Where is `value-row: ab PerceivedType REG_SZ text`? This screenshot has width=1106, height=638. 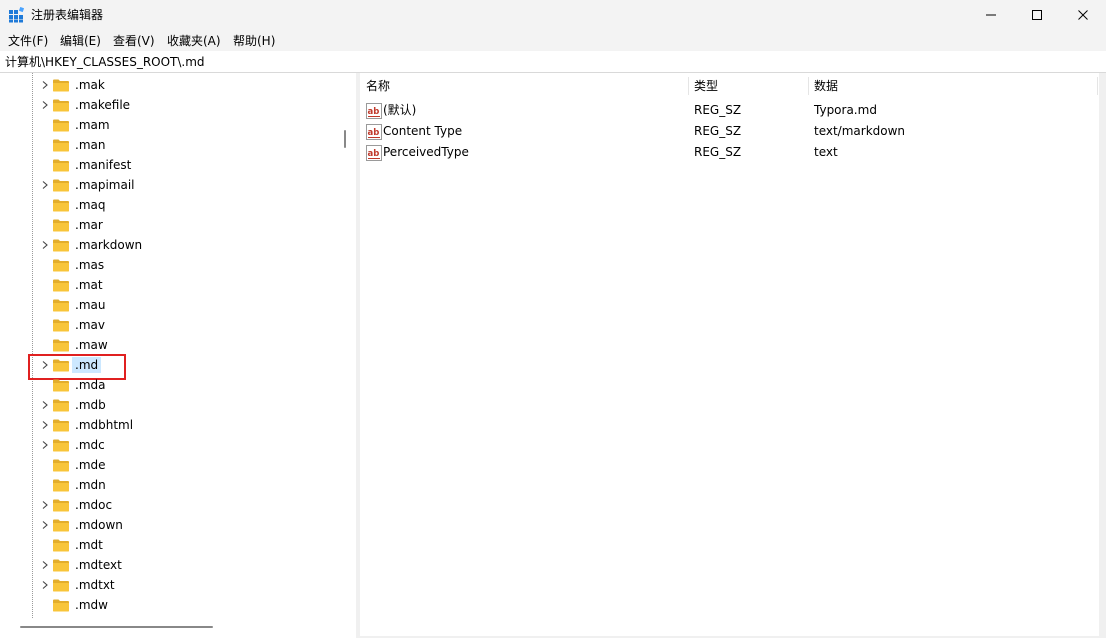 value-row: ab PerceivedType REG_SZ text is located at coordinates (729, 152).